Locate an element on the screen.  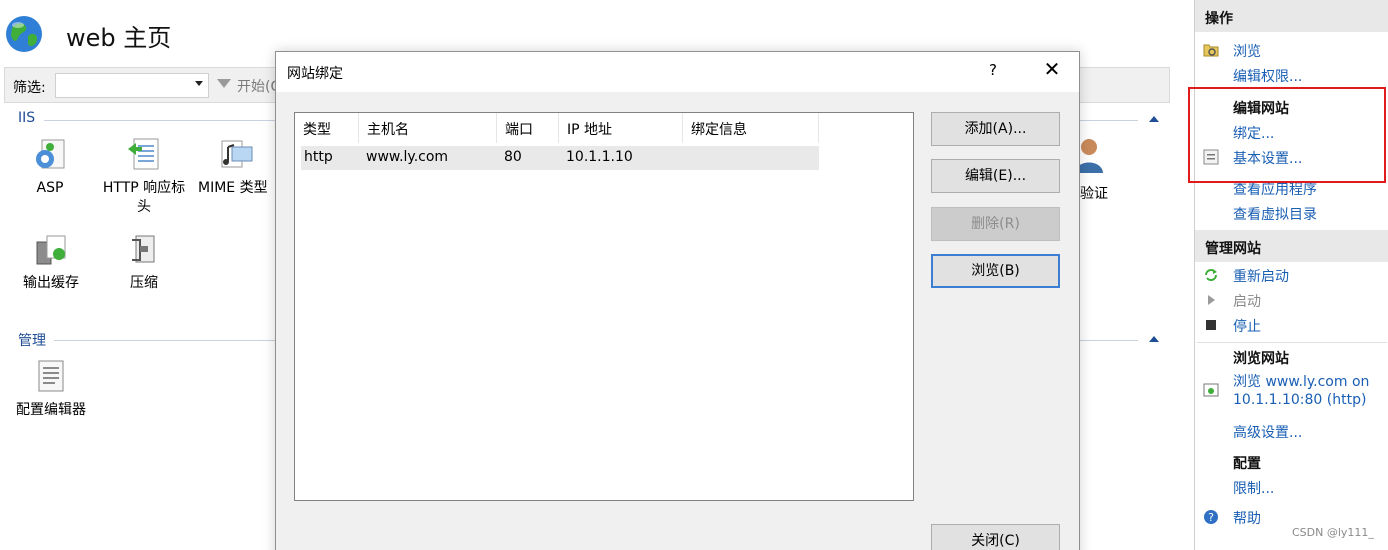
feature-configuration-editor: 配置编辑器 is located at coordinates (51, 389).